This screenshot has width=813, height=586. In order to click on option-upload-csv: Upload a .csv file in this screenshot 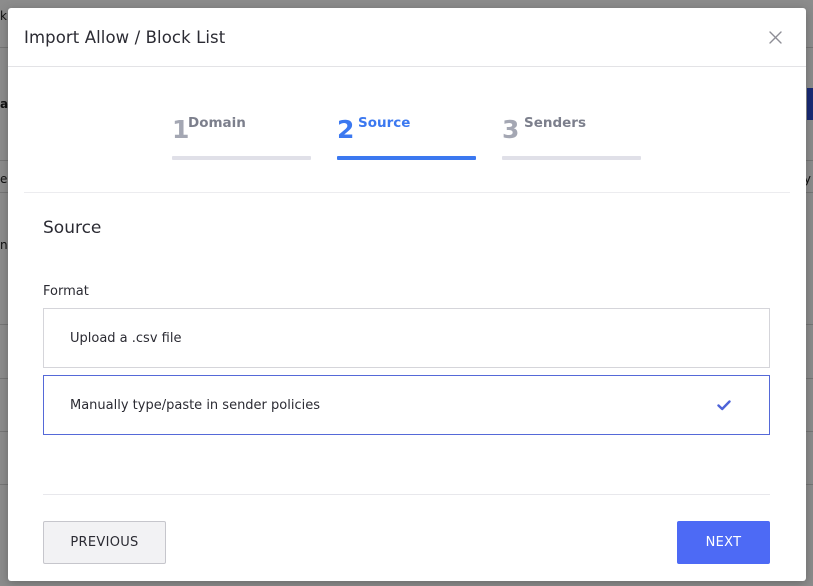, I will do `click(406, 338)`.